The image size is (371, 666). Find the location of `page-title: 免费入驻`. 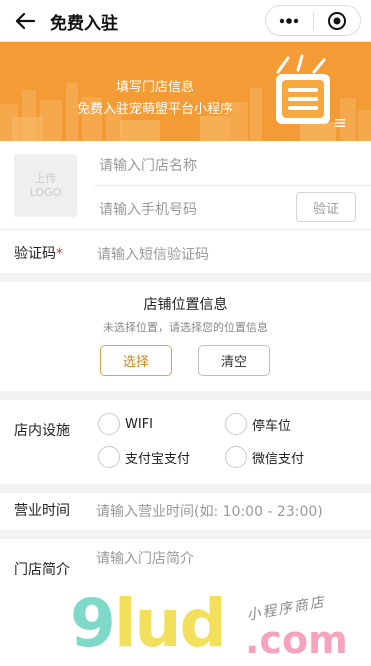

page-title: 免费入驻 is located at coordinates (84, 24).